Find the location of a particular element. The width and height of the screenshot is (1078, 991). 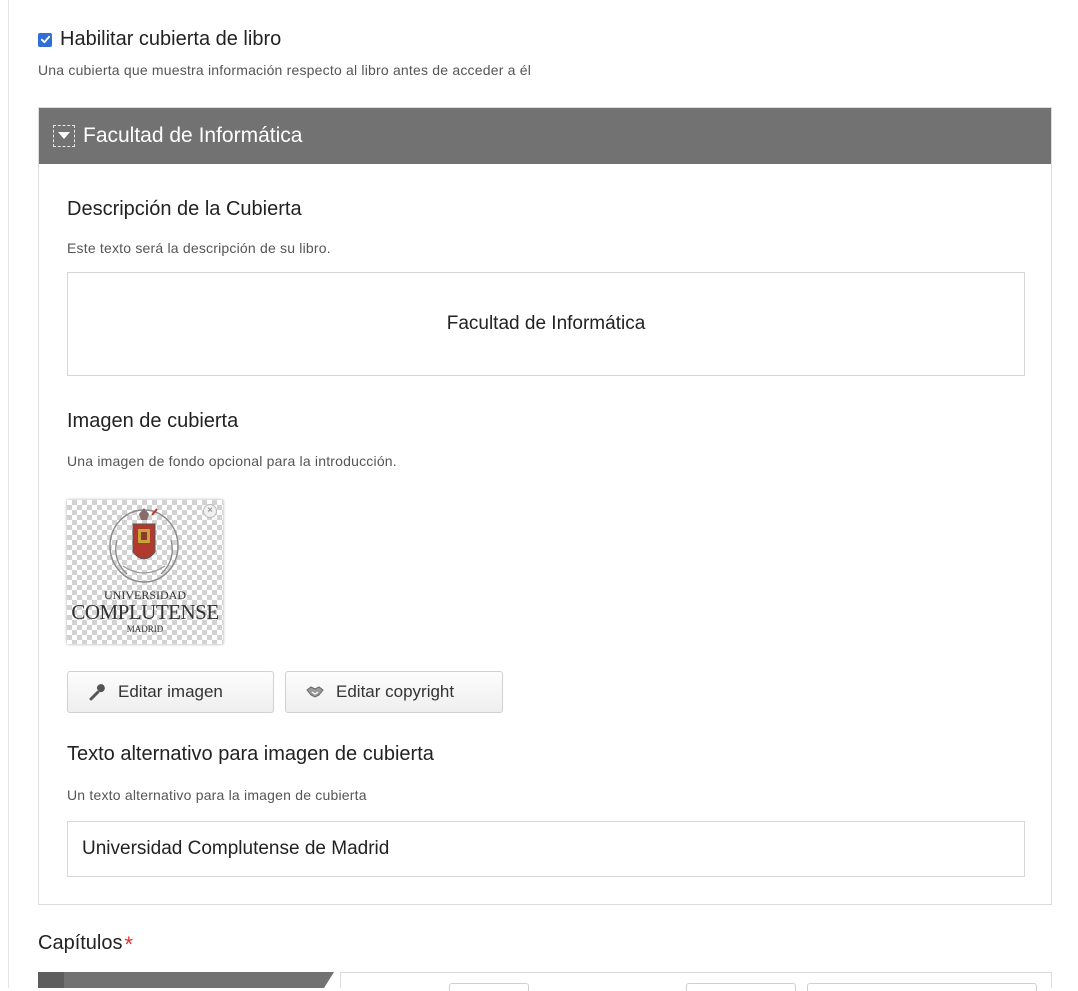

enable-cover-checkbox is located at coordinates (45, 39).